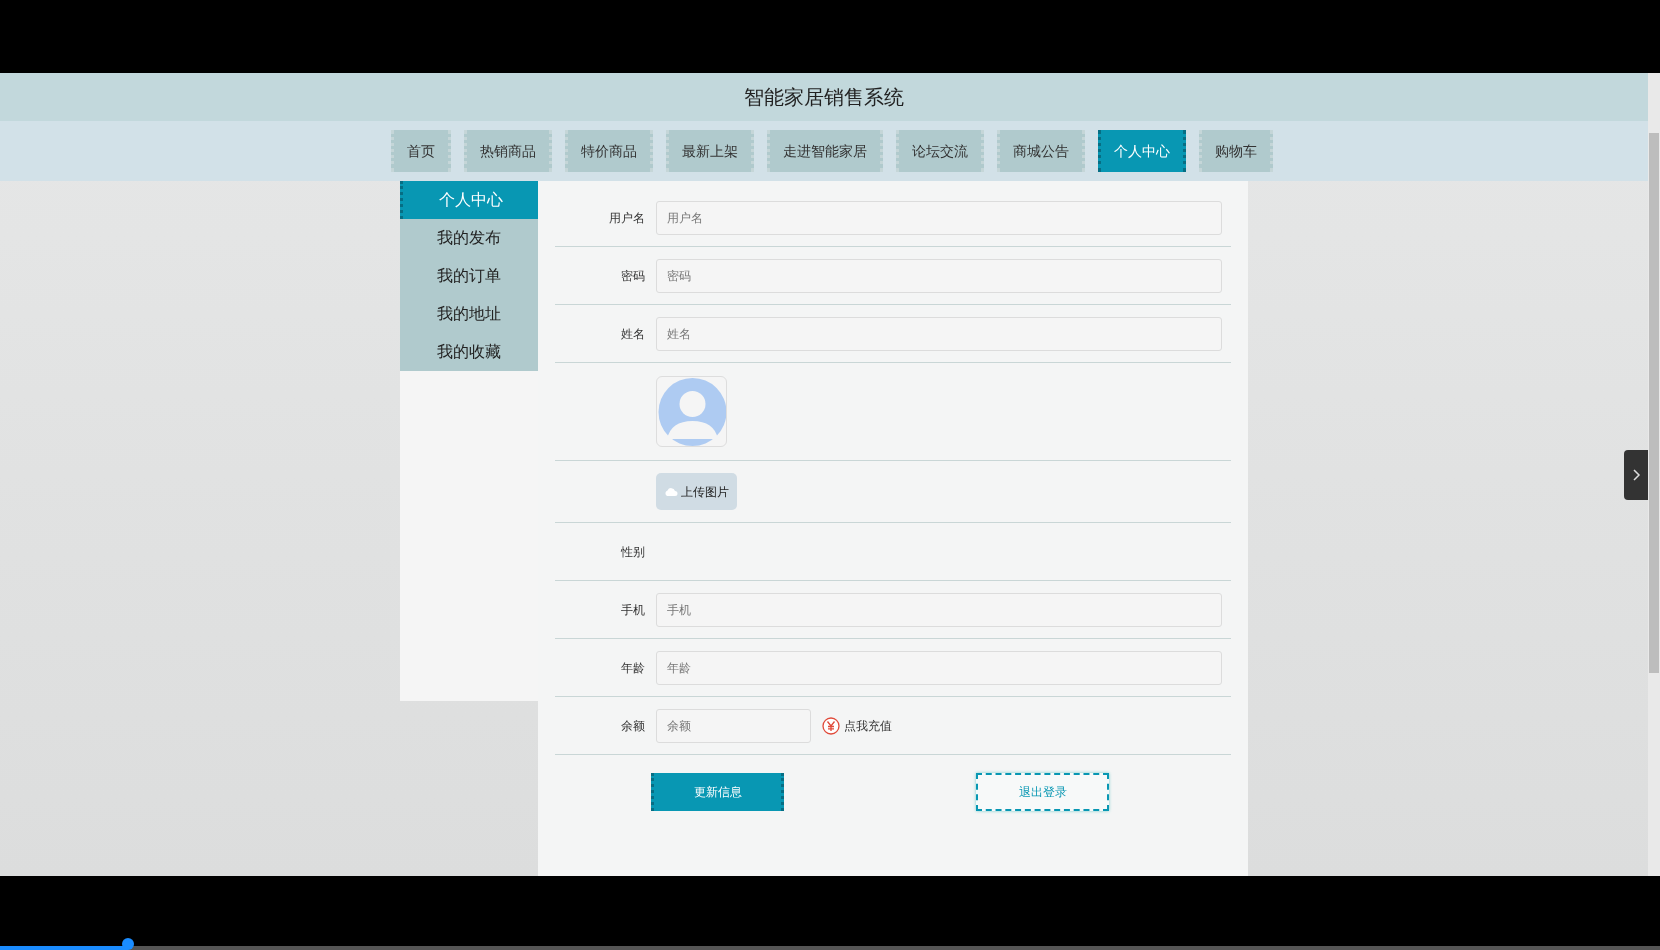 The height and width of the screenshot is (950, 1660). I want to click on nav-tab: 特价商品, so click(608, 151).